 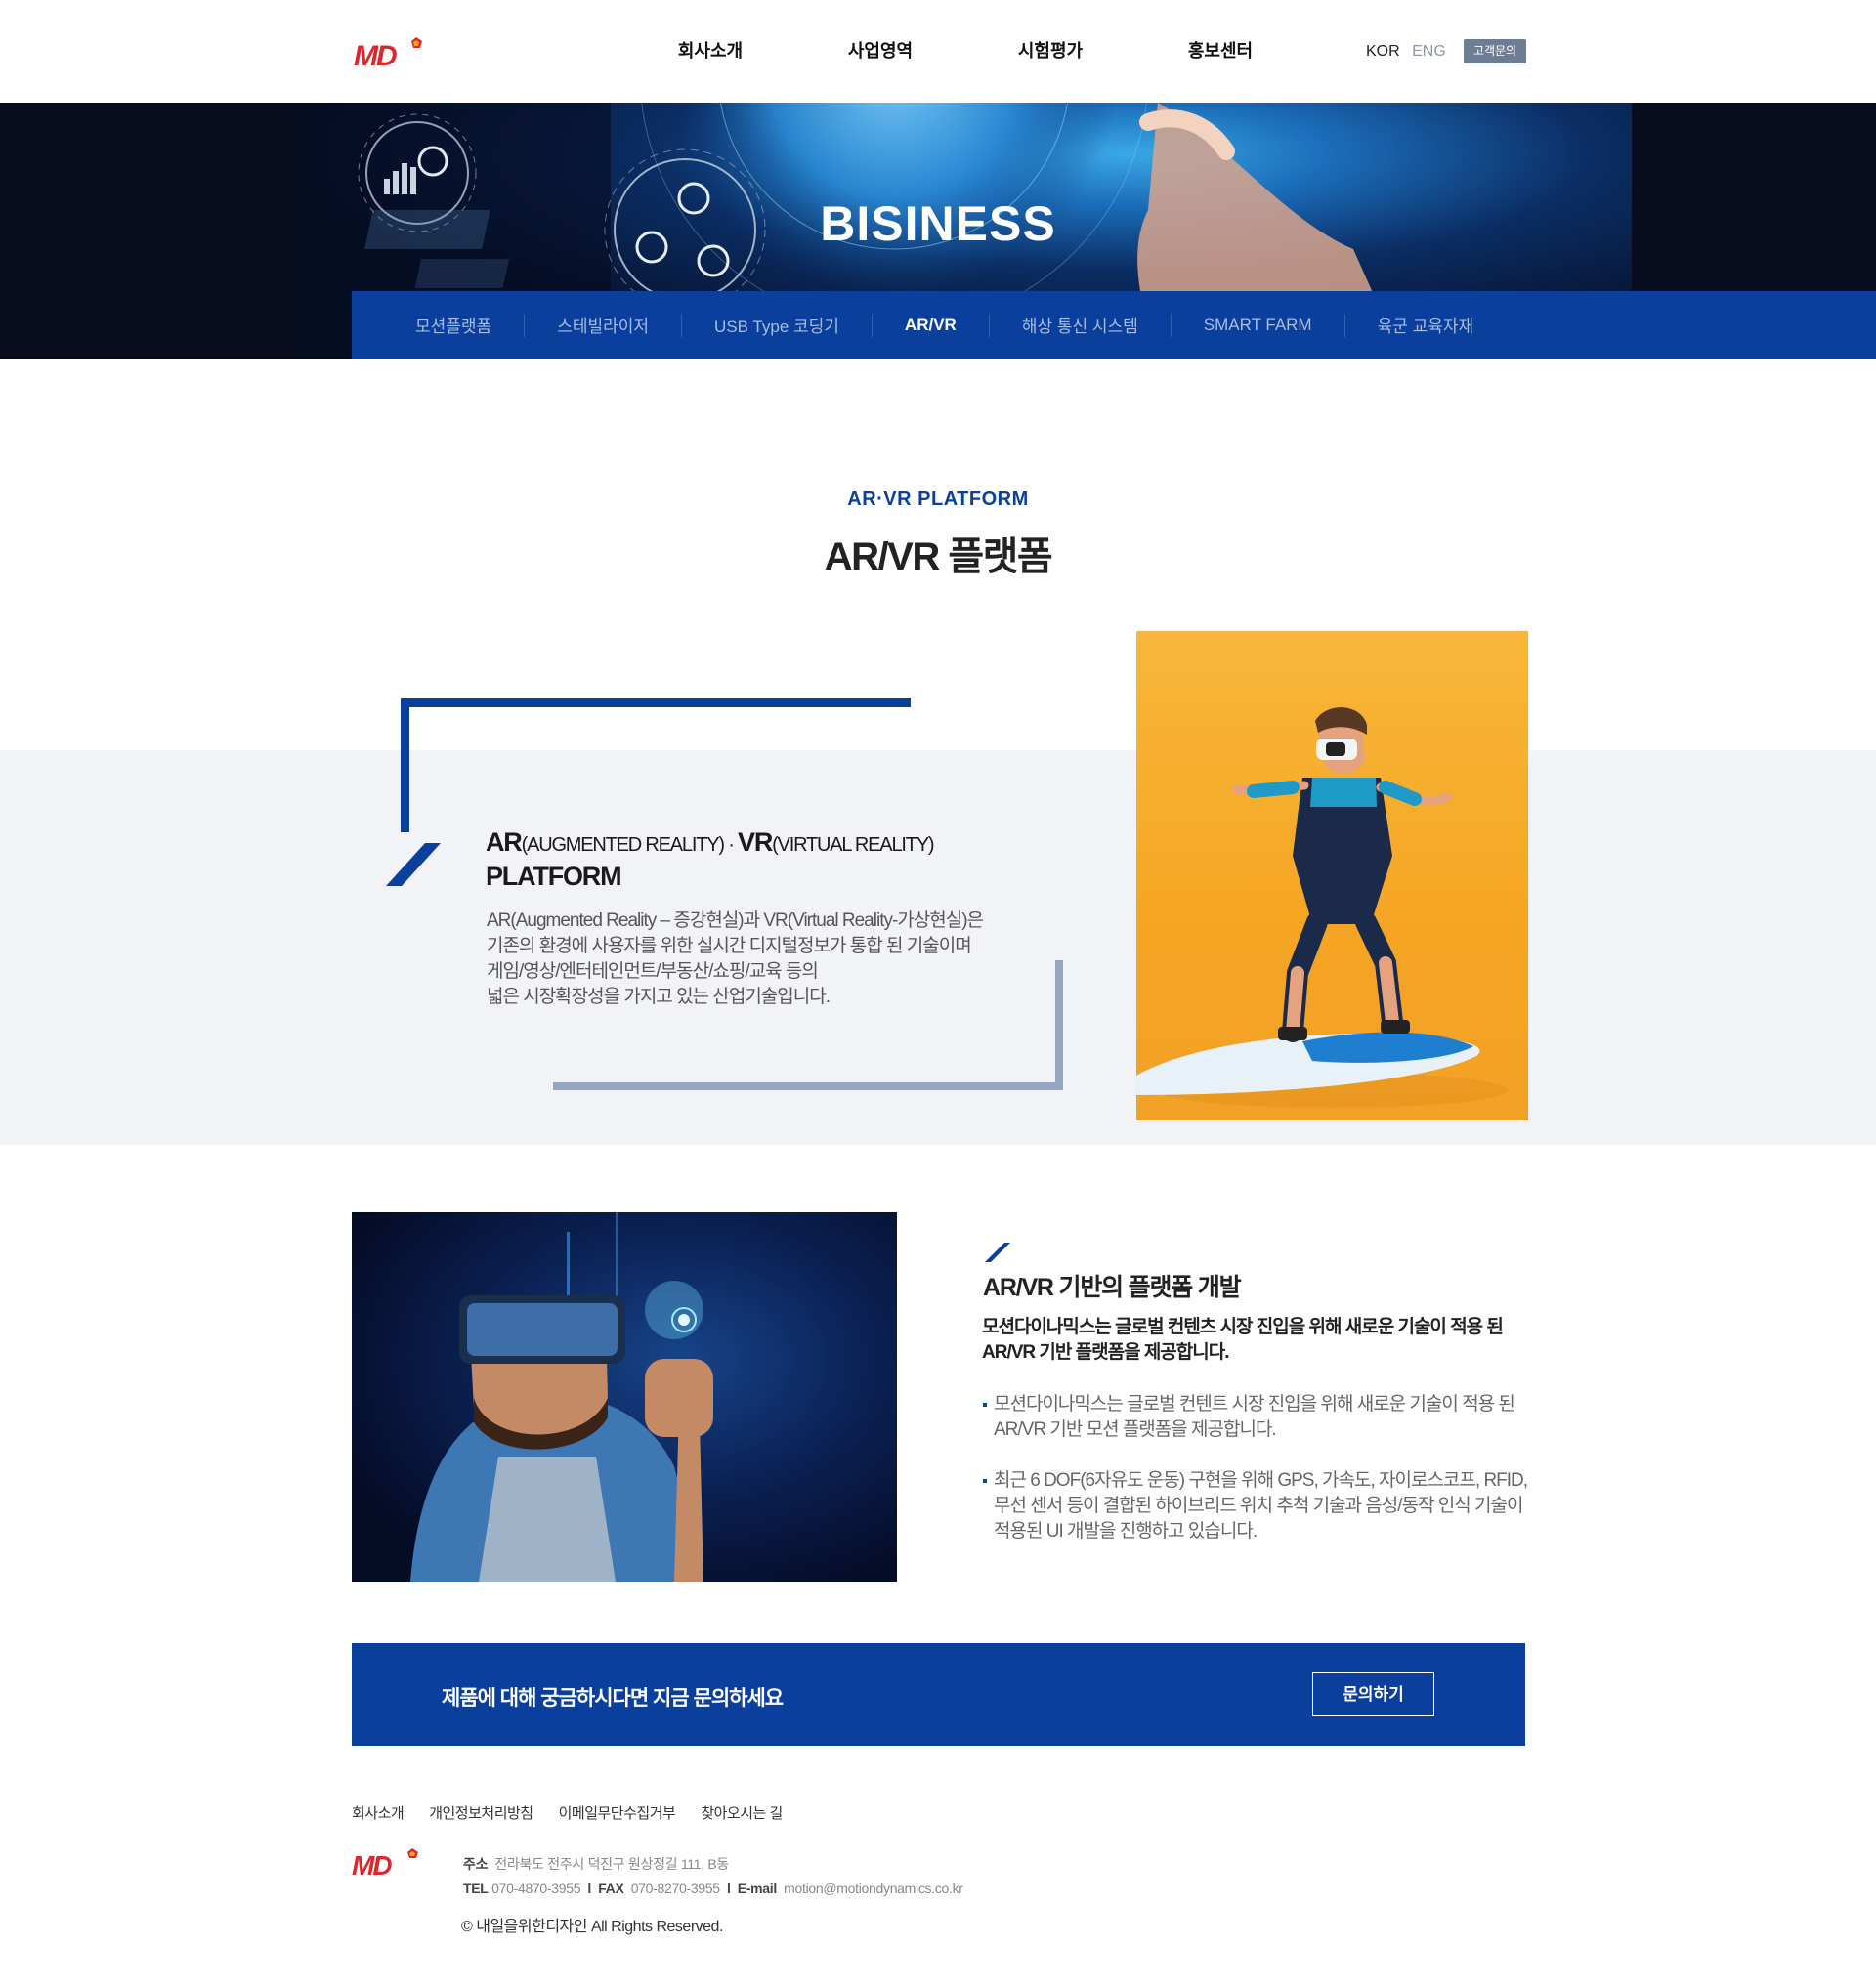 What do you see at coordinates (453, 325) in the screenshot?
I see `subnav-motion-platform: 모션플랫폼` at bounding box center [453, 325].